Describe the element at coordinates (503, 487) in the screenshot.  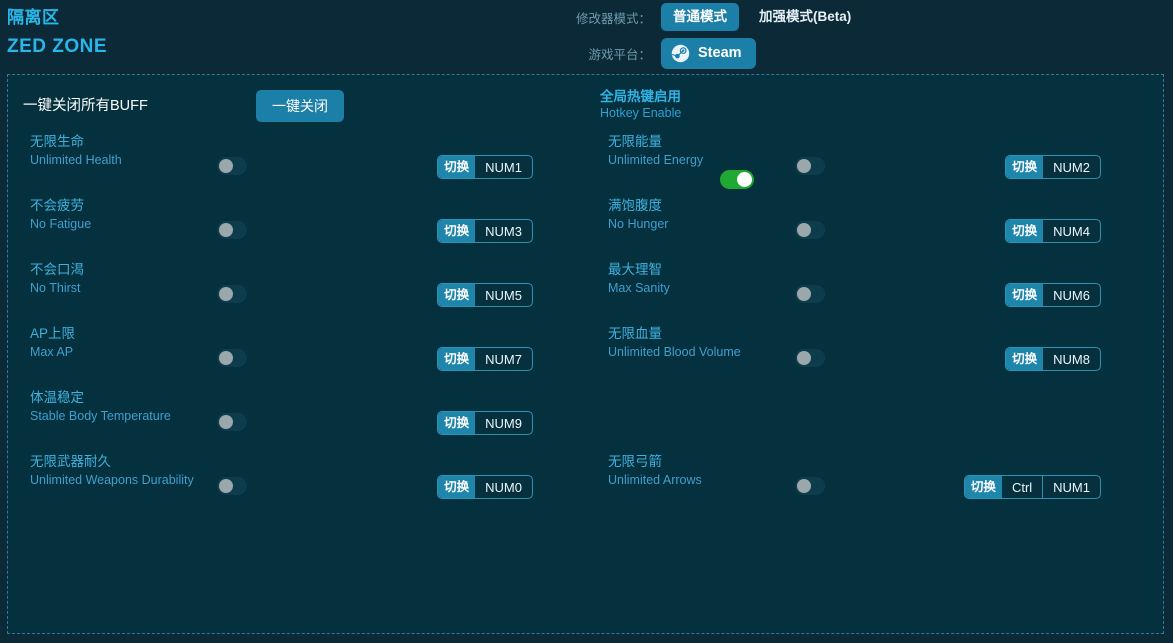
I see `cheat-hotkey-key: NUM0` at that location.